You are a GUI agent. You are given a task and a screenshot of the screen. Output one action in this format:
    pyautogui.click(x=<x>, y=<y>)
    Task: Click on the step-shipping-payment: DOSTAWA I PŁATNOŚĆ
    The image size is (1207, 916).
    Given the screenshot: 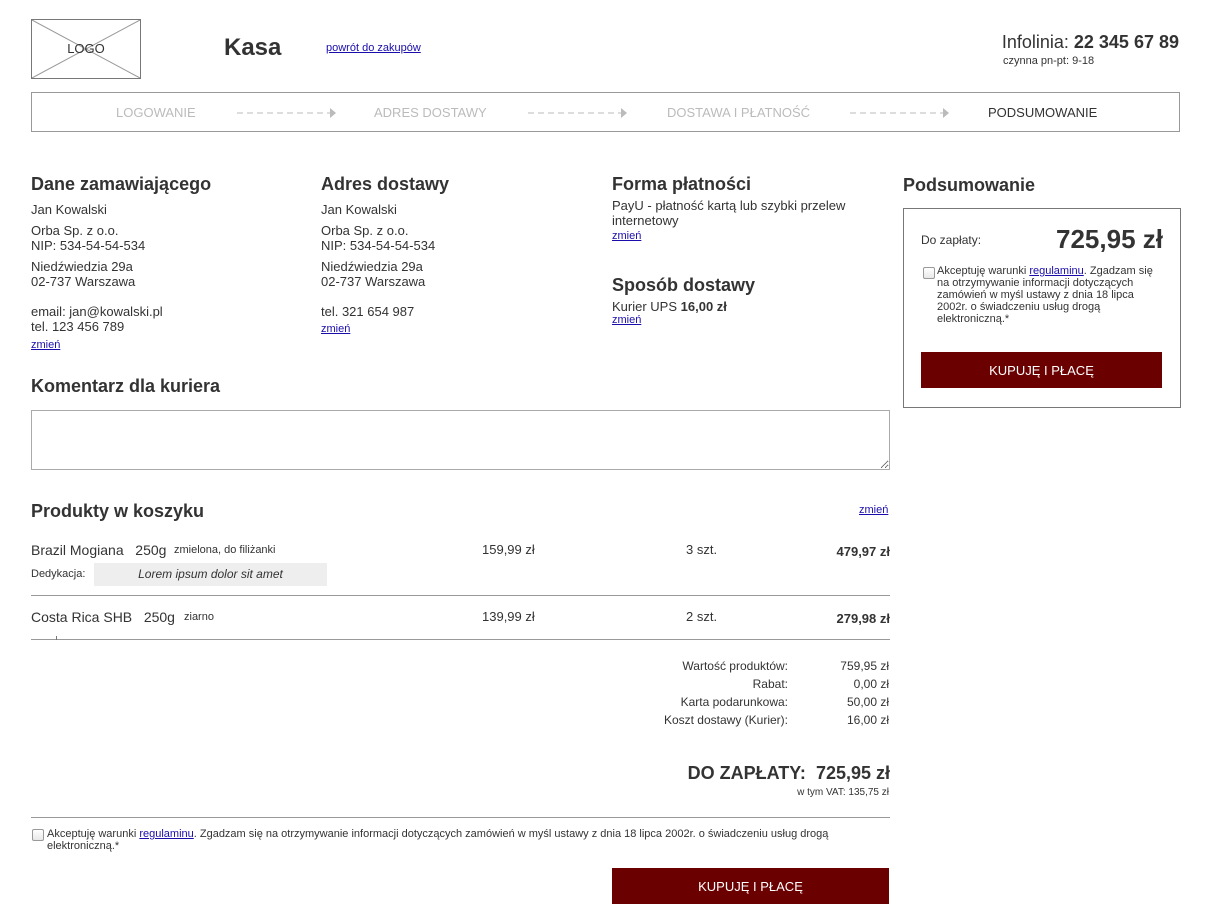 What is the action you would take?
    pyautogui.click(x=739, y=112)
    